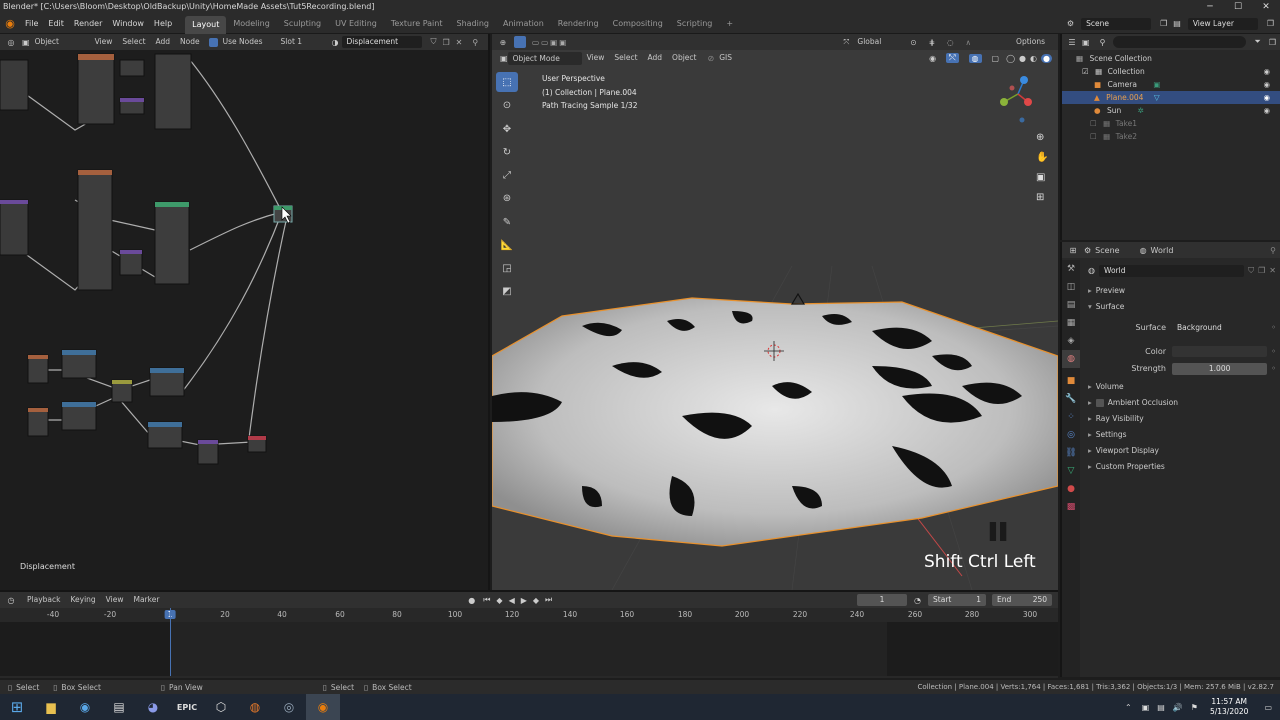  What do you see at coordinates (996, 58) in the screenshot?
I see `xray-icon: ▢` at bounding box center [996, 58].